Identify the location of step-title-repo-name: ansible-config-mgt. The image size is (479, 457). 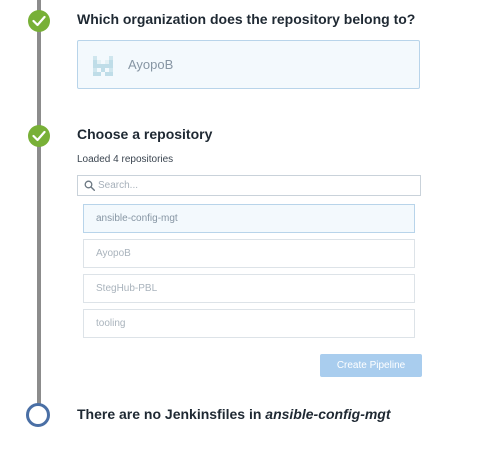
(328, 414).